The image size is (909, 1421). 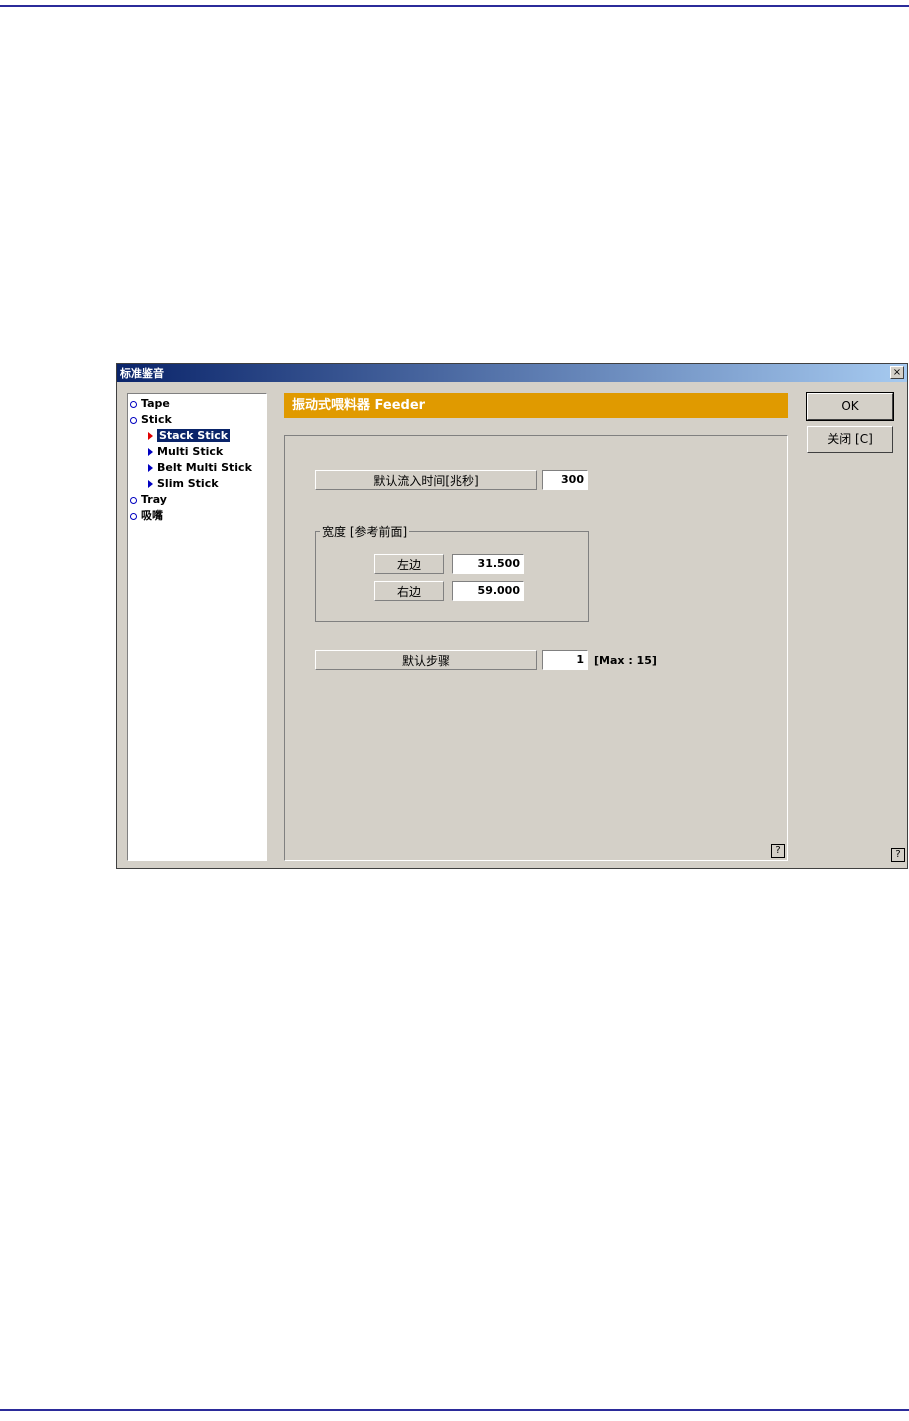 I want to click on dialog-help-icon: ?, so click(x=898, y=855).